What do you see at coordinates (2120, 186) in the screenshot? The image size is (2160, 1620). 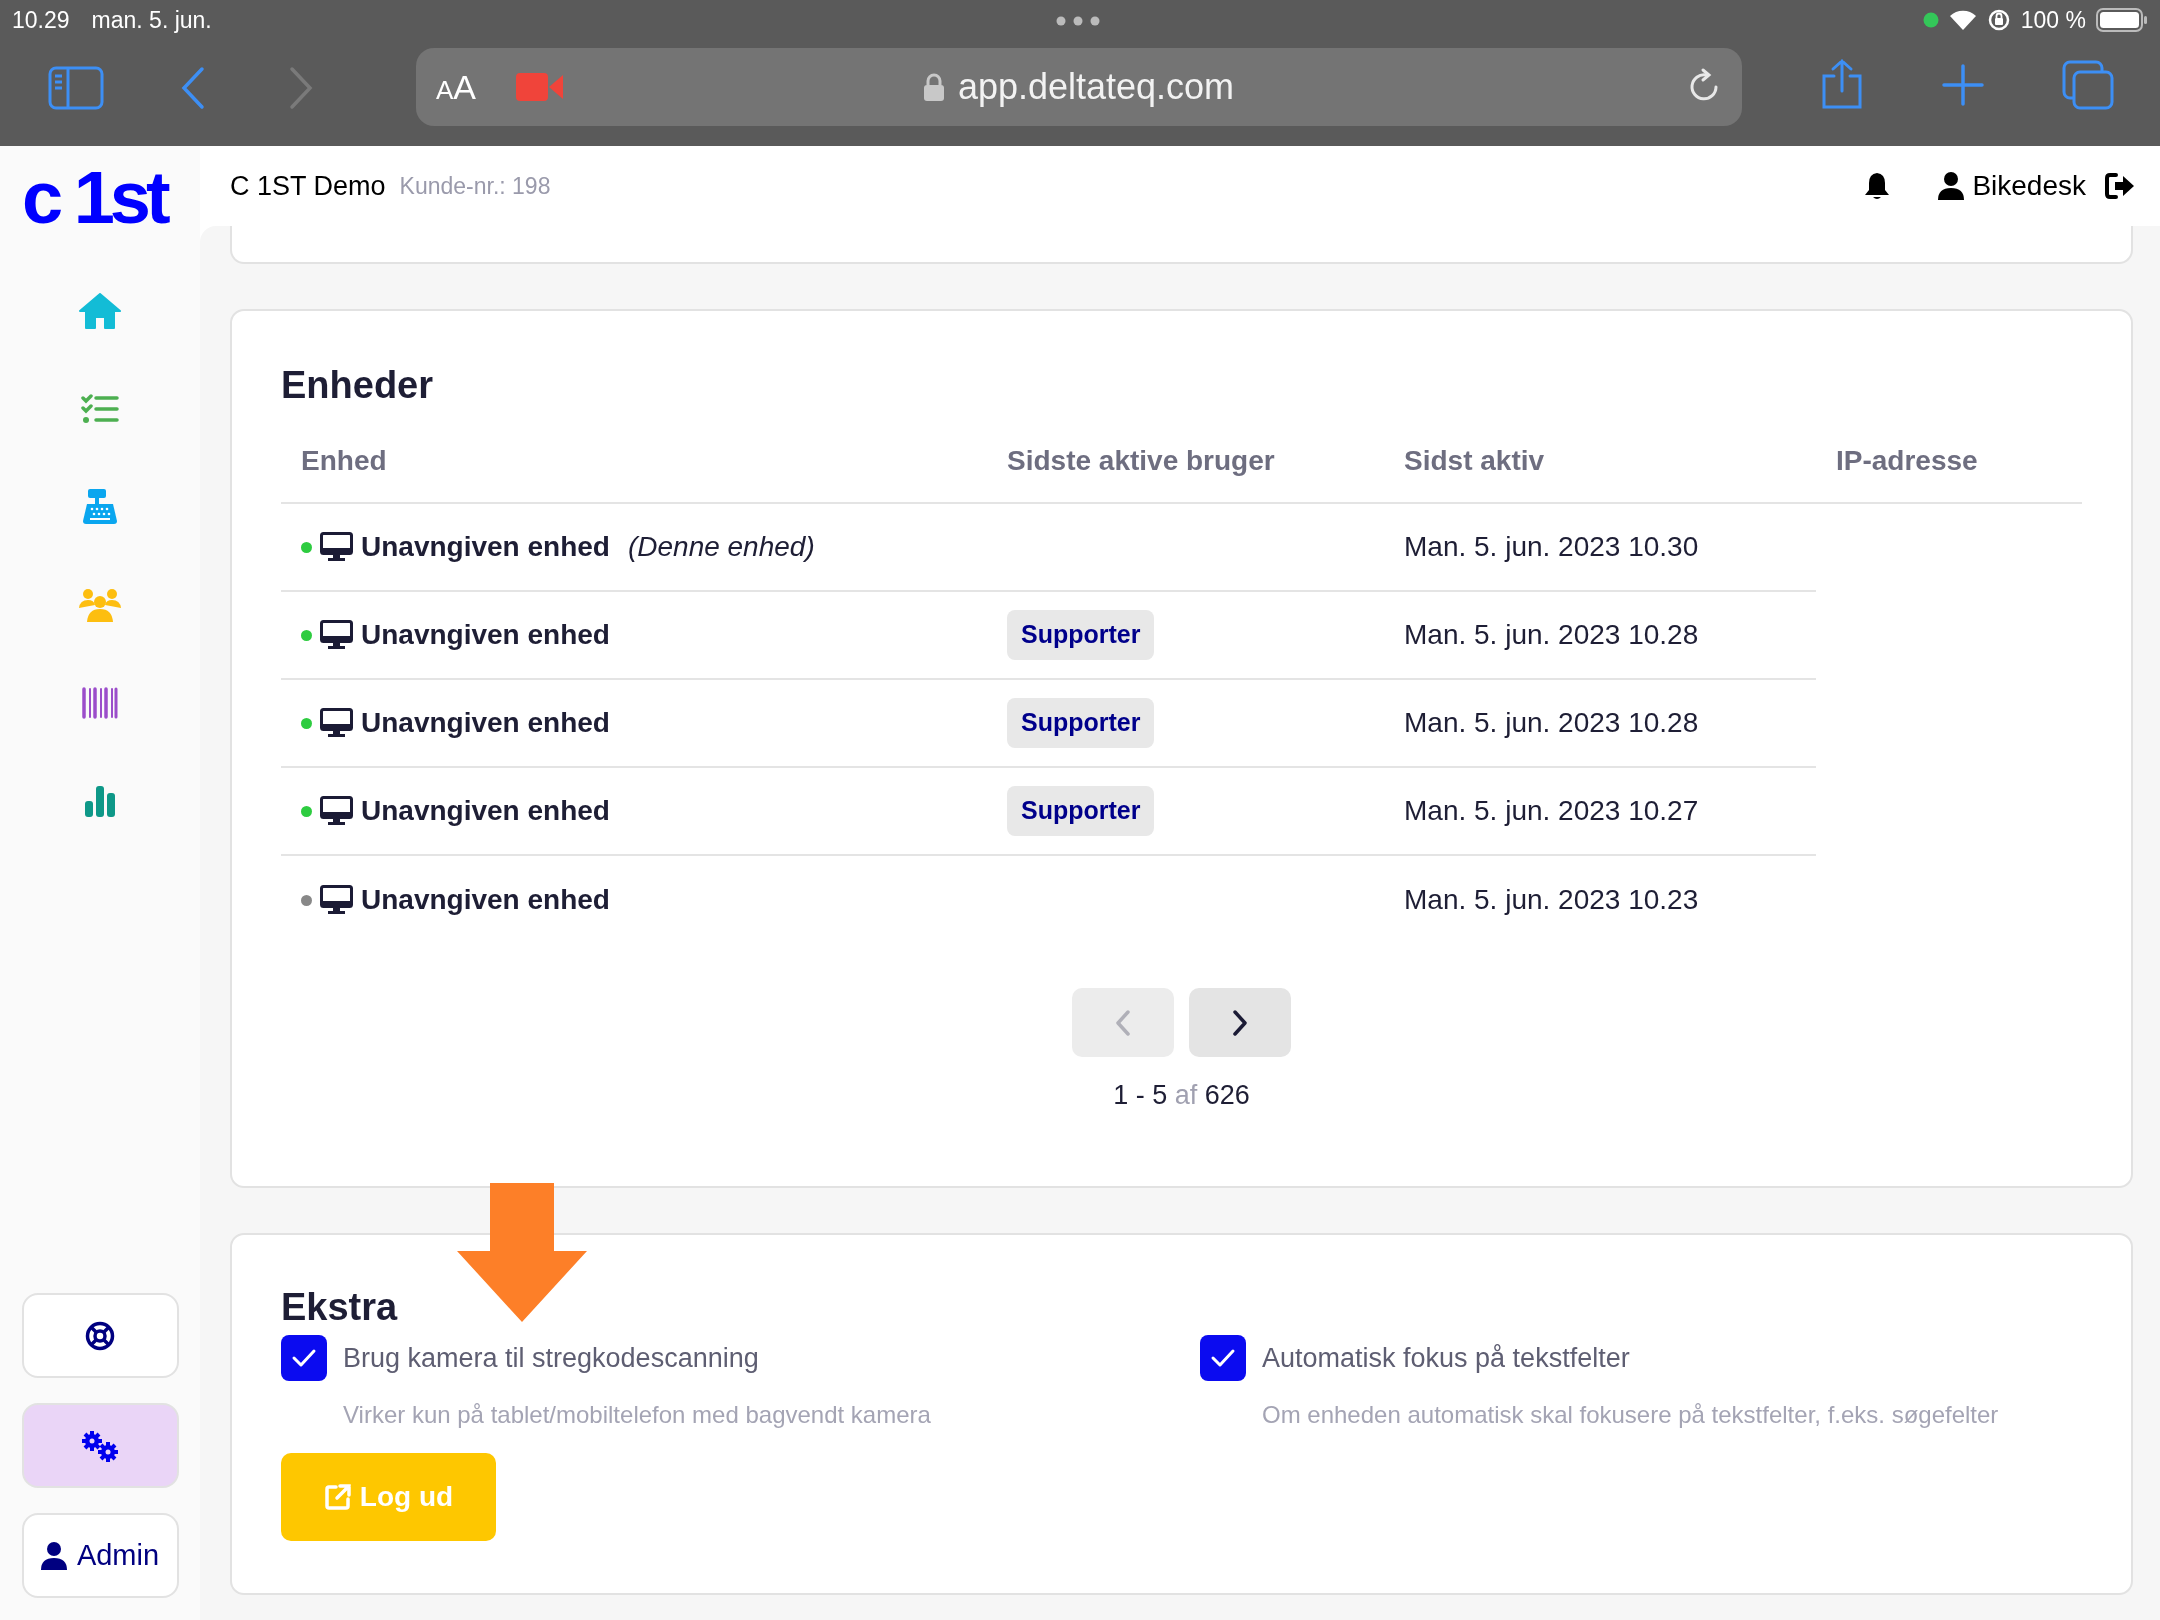 I see `logout-icon` at bounding box center [2120, 186].